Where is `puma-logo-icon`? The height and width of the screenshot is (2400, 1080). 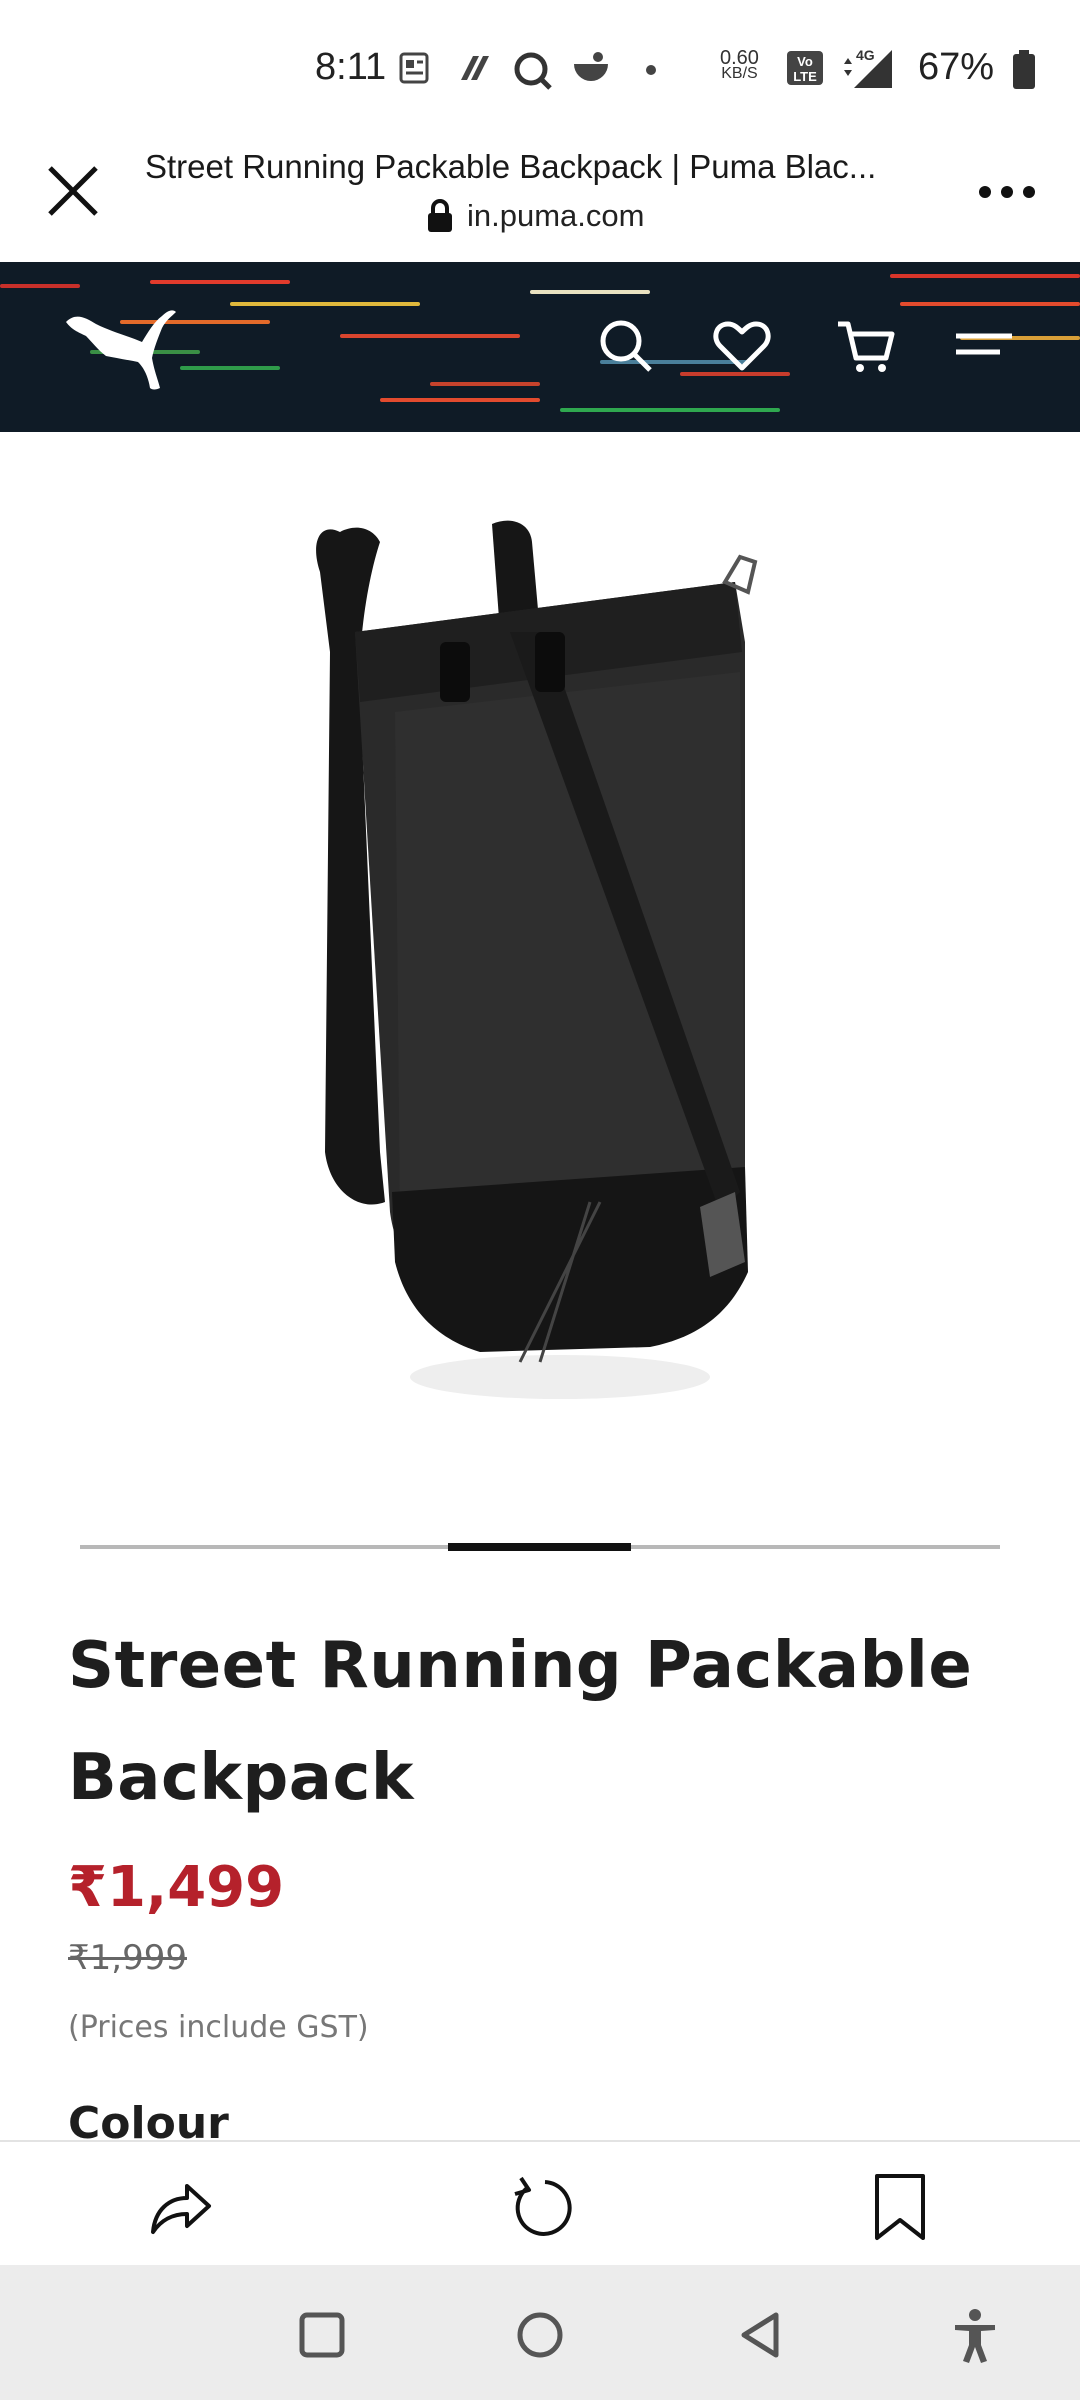 puma-logo-icon is located at coordinates (122, 349).